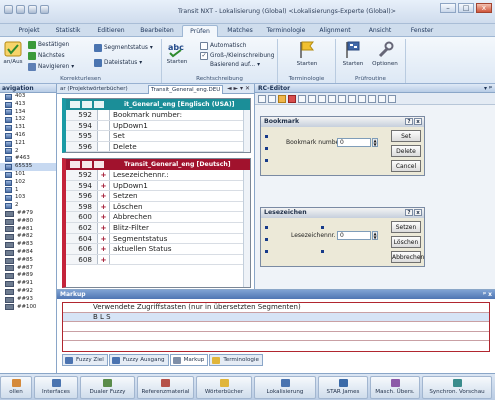 This screenshot has width=495, height=400. I want to click on markup-row: B L S, so click(276, 317).